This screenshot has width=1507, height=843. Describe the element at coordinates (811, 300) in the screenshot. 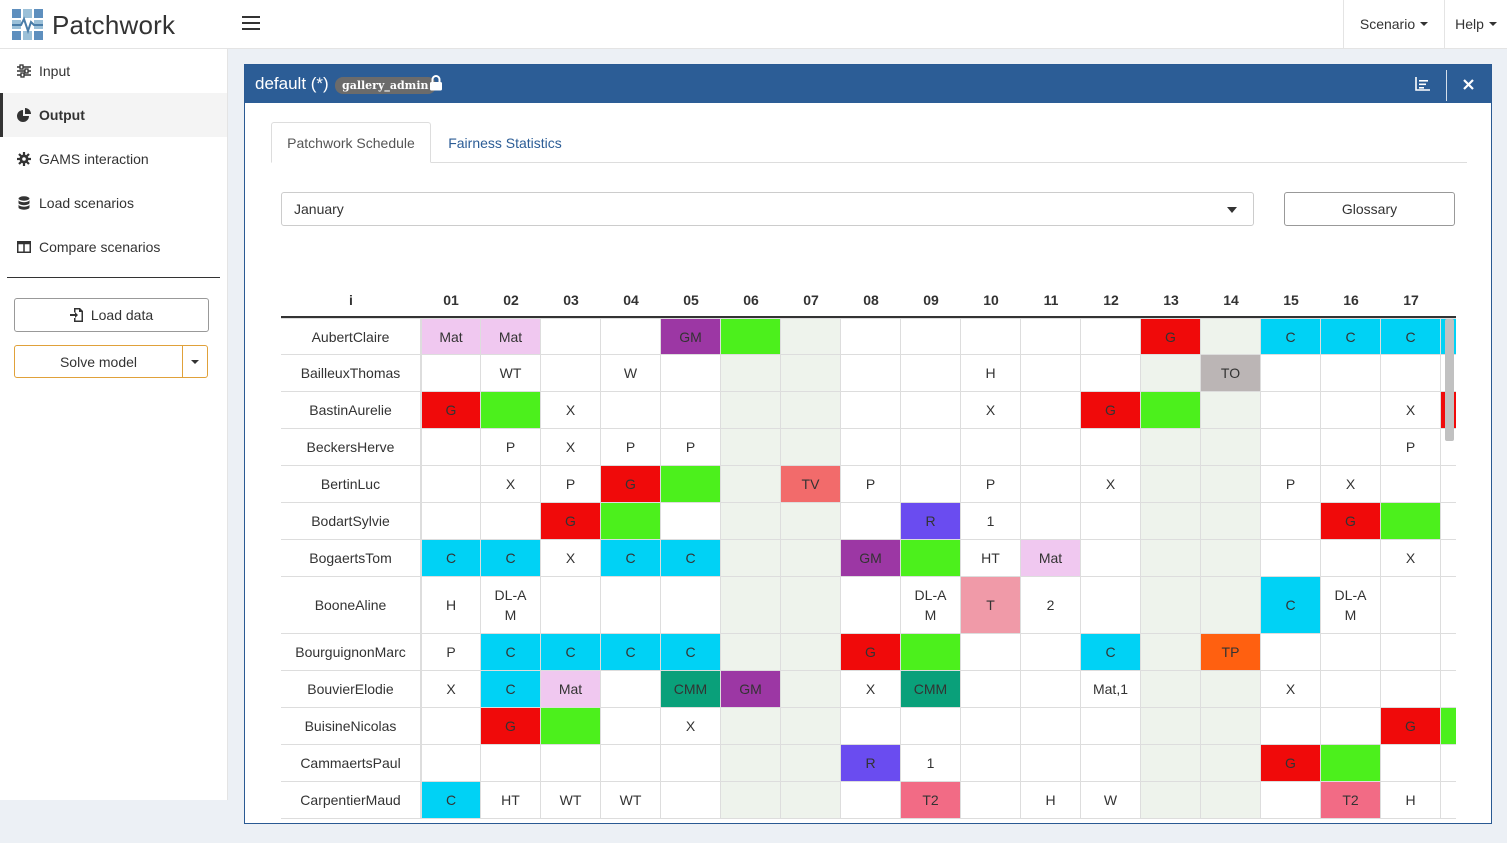

I see `column-header-day: 07` at that location.